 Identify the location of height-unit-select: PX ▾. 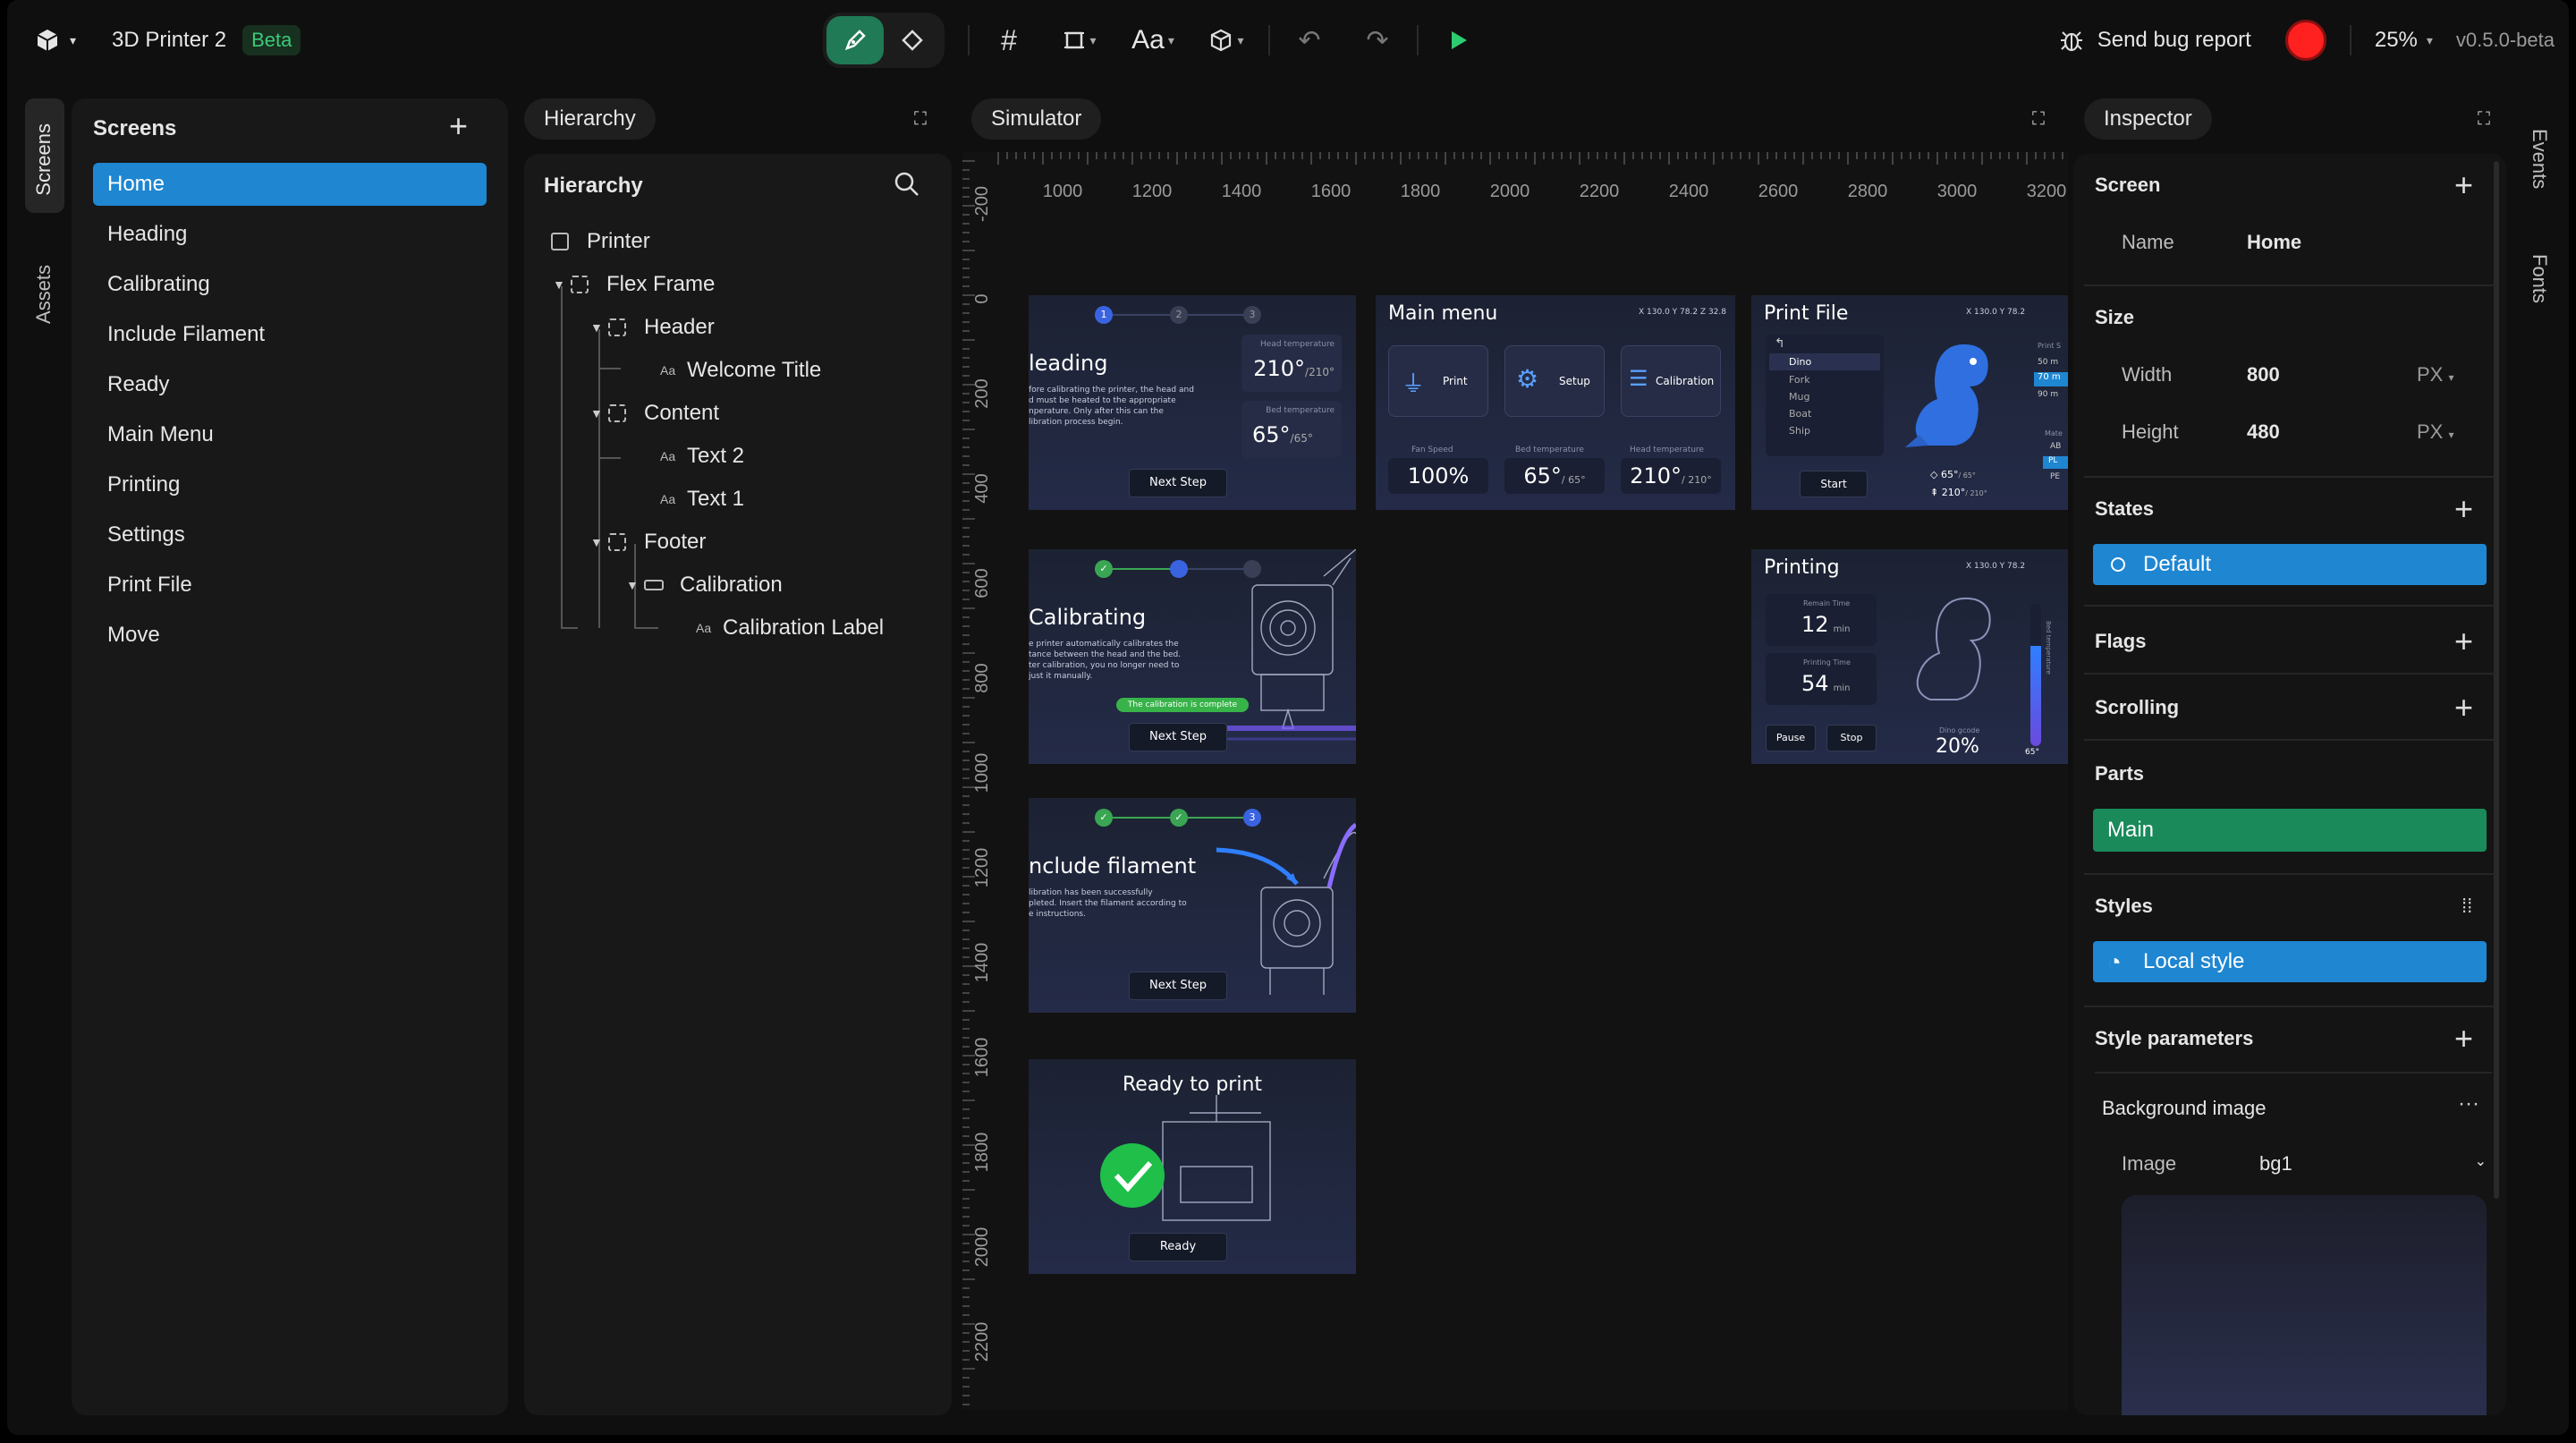
(2435, 432).